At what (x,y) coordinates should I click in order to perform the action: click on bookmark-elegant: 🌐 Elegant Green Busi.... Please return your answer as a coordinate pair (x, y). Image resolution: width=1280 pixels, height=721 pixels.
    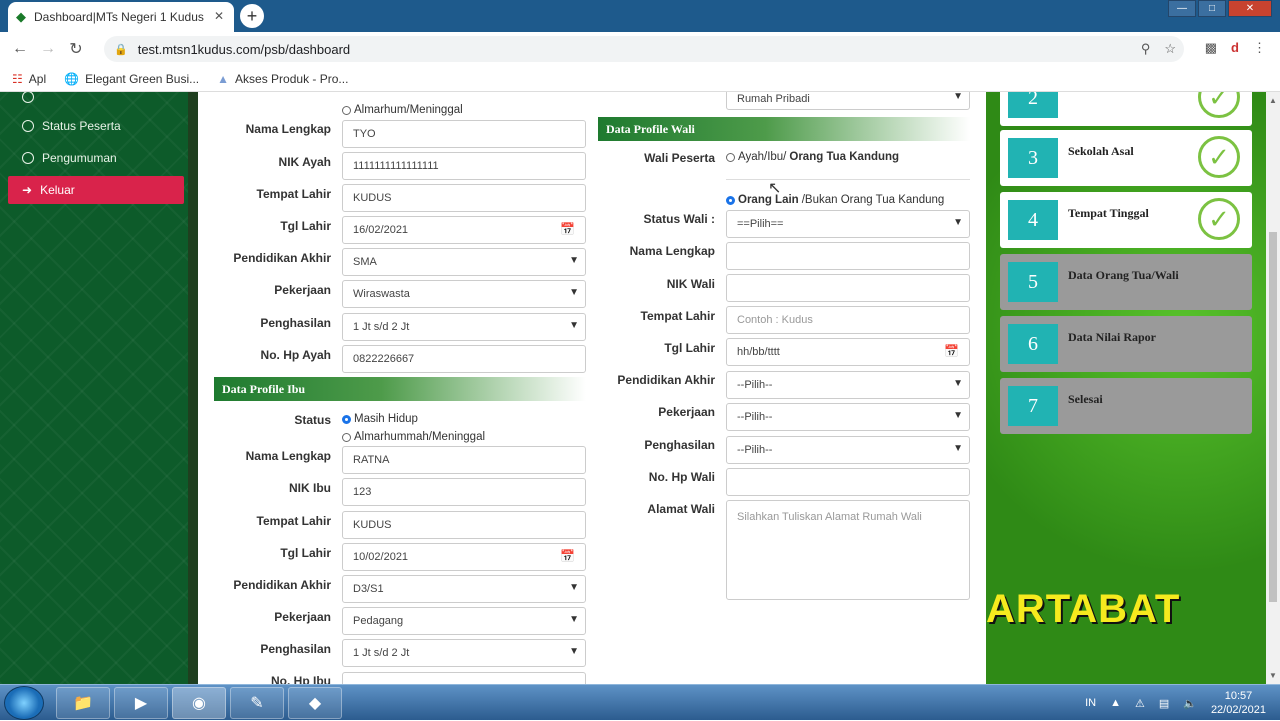
    Looking at the image, I should click on (131, 79).